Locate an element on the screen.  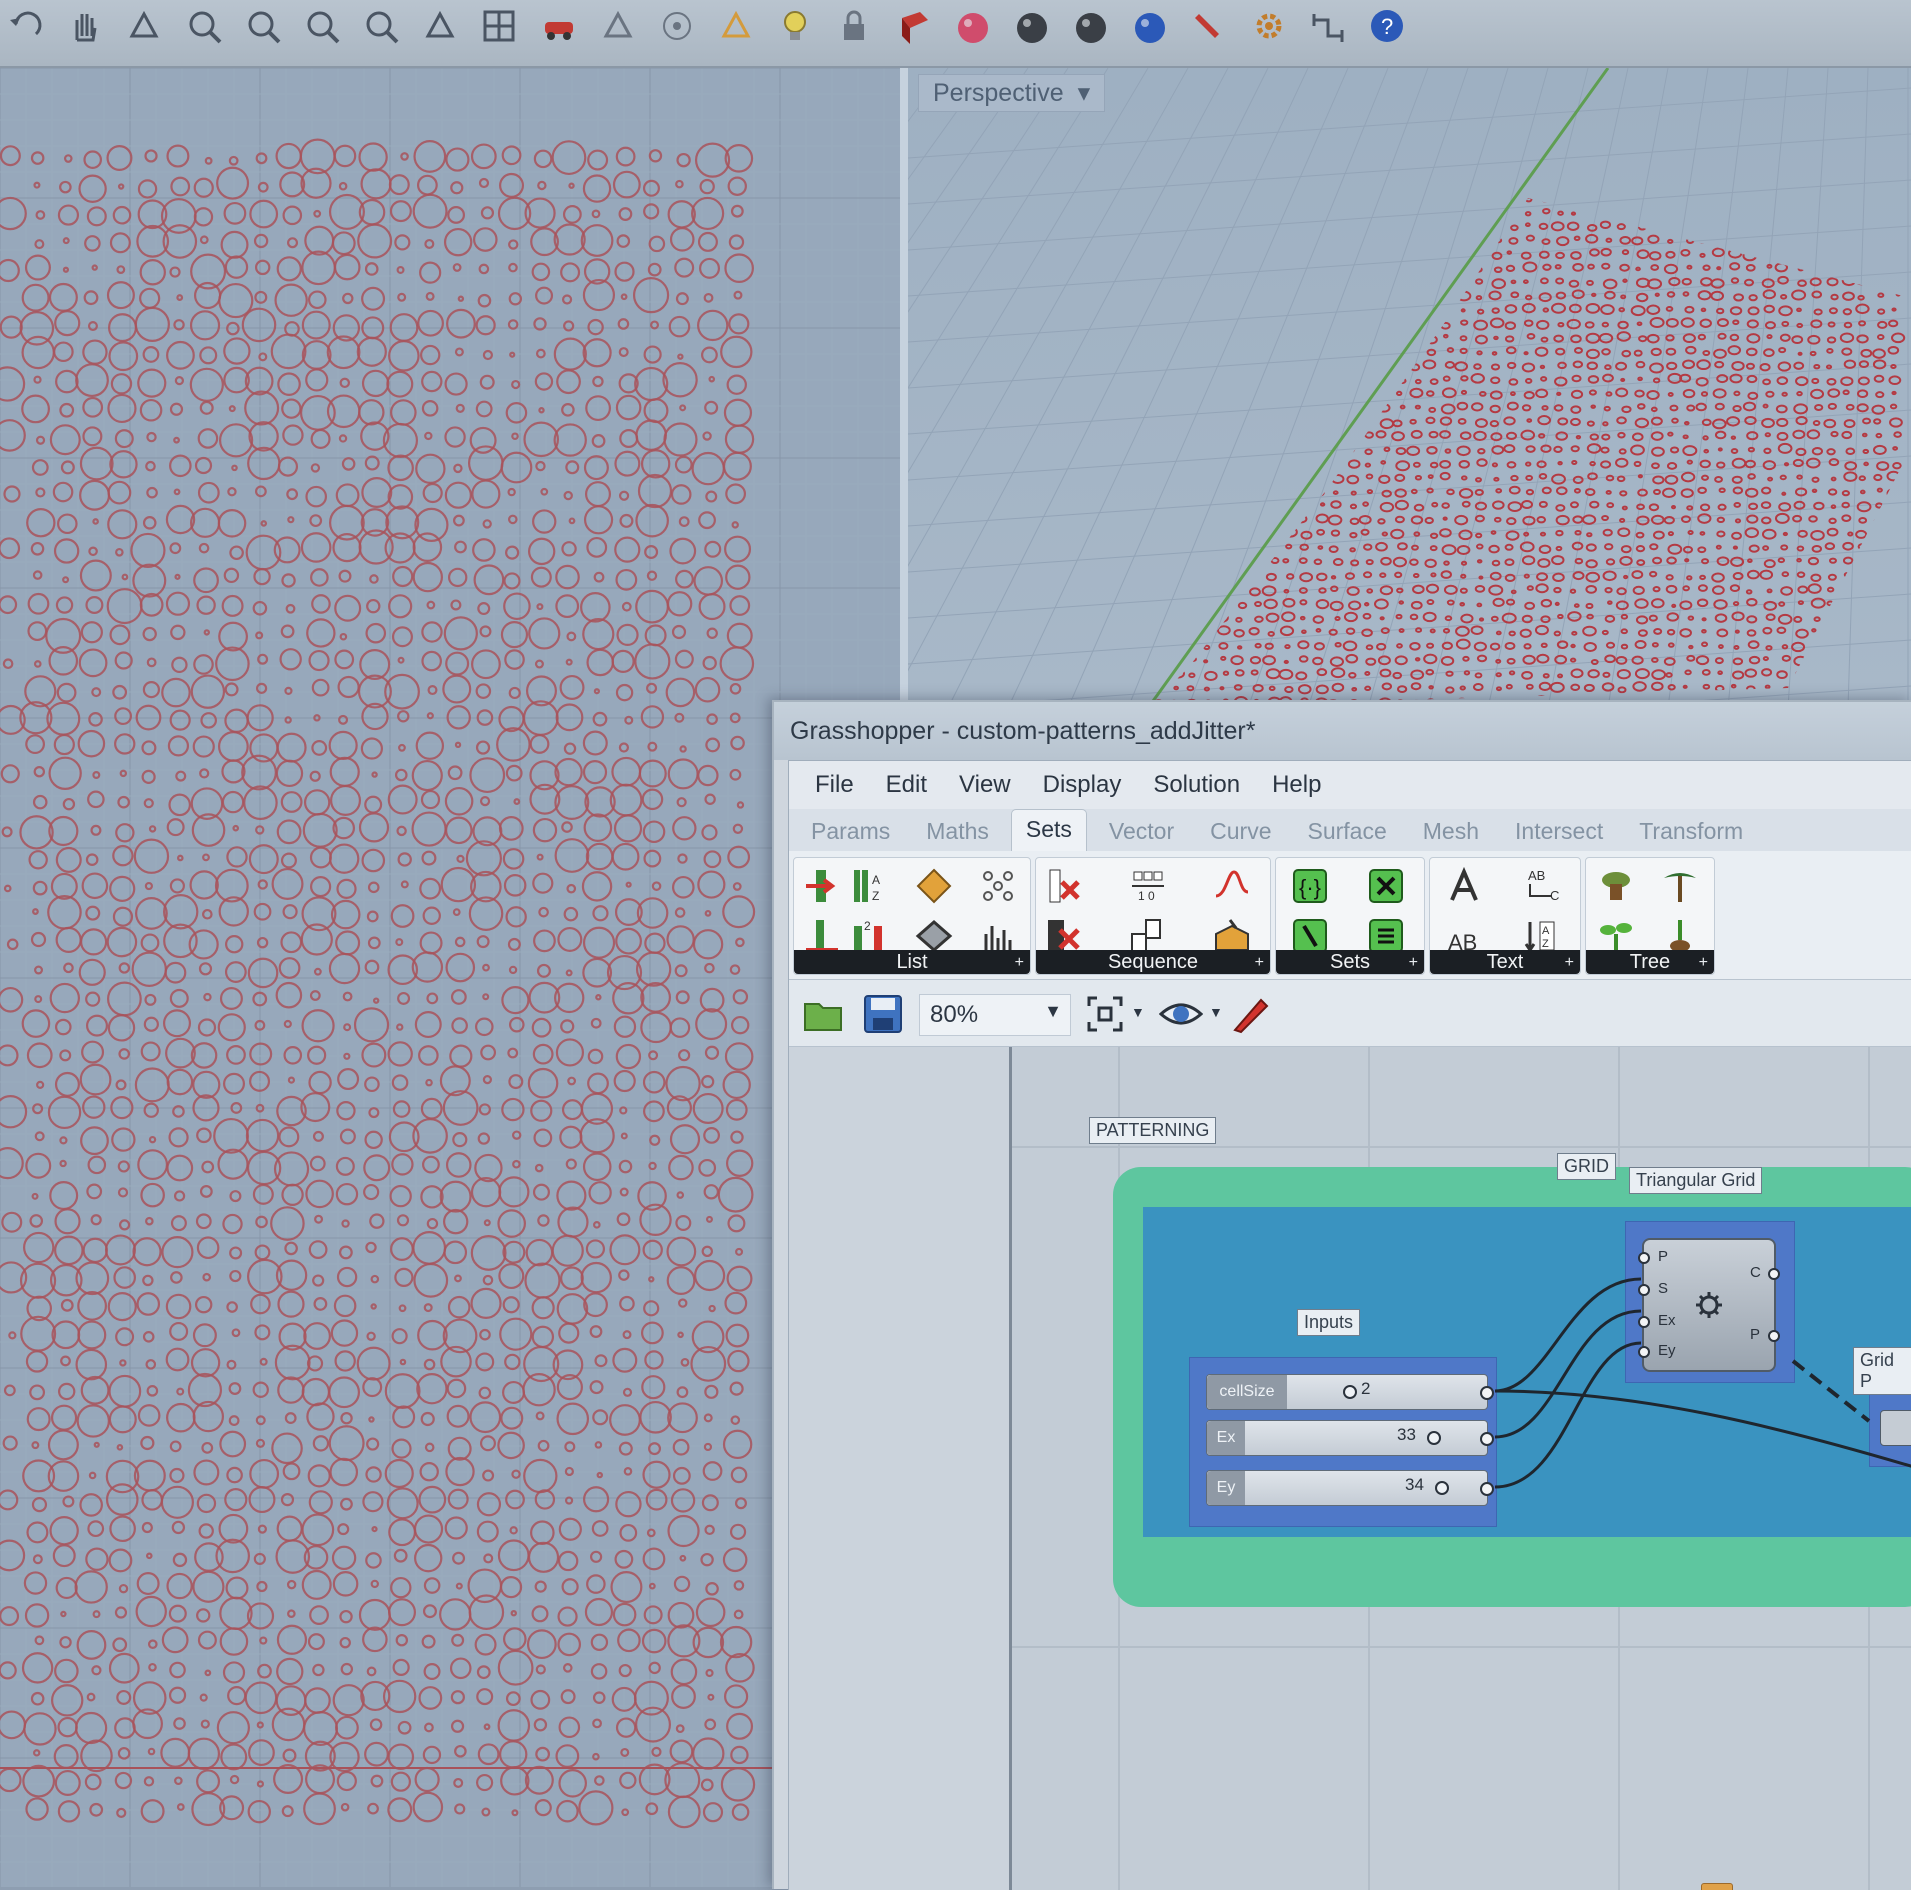
panel-sequence-title: Sequence is located at coordinates (1153, 961).